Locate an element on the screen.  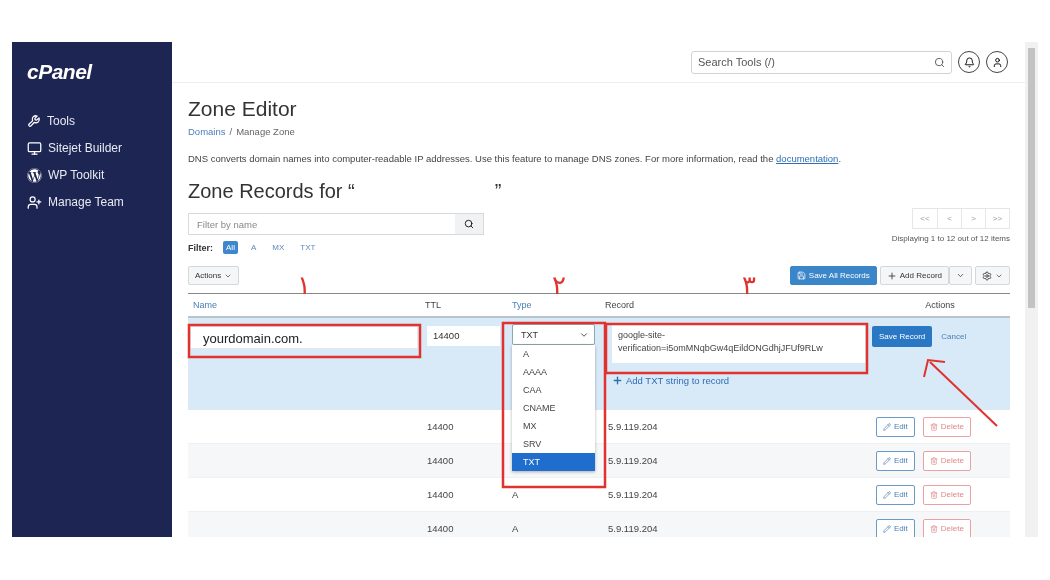
save-icon is located at coordinates (801, 275).